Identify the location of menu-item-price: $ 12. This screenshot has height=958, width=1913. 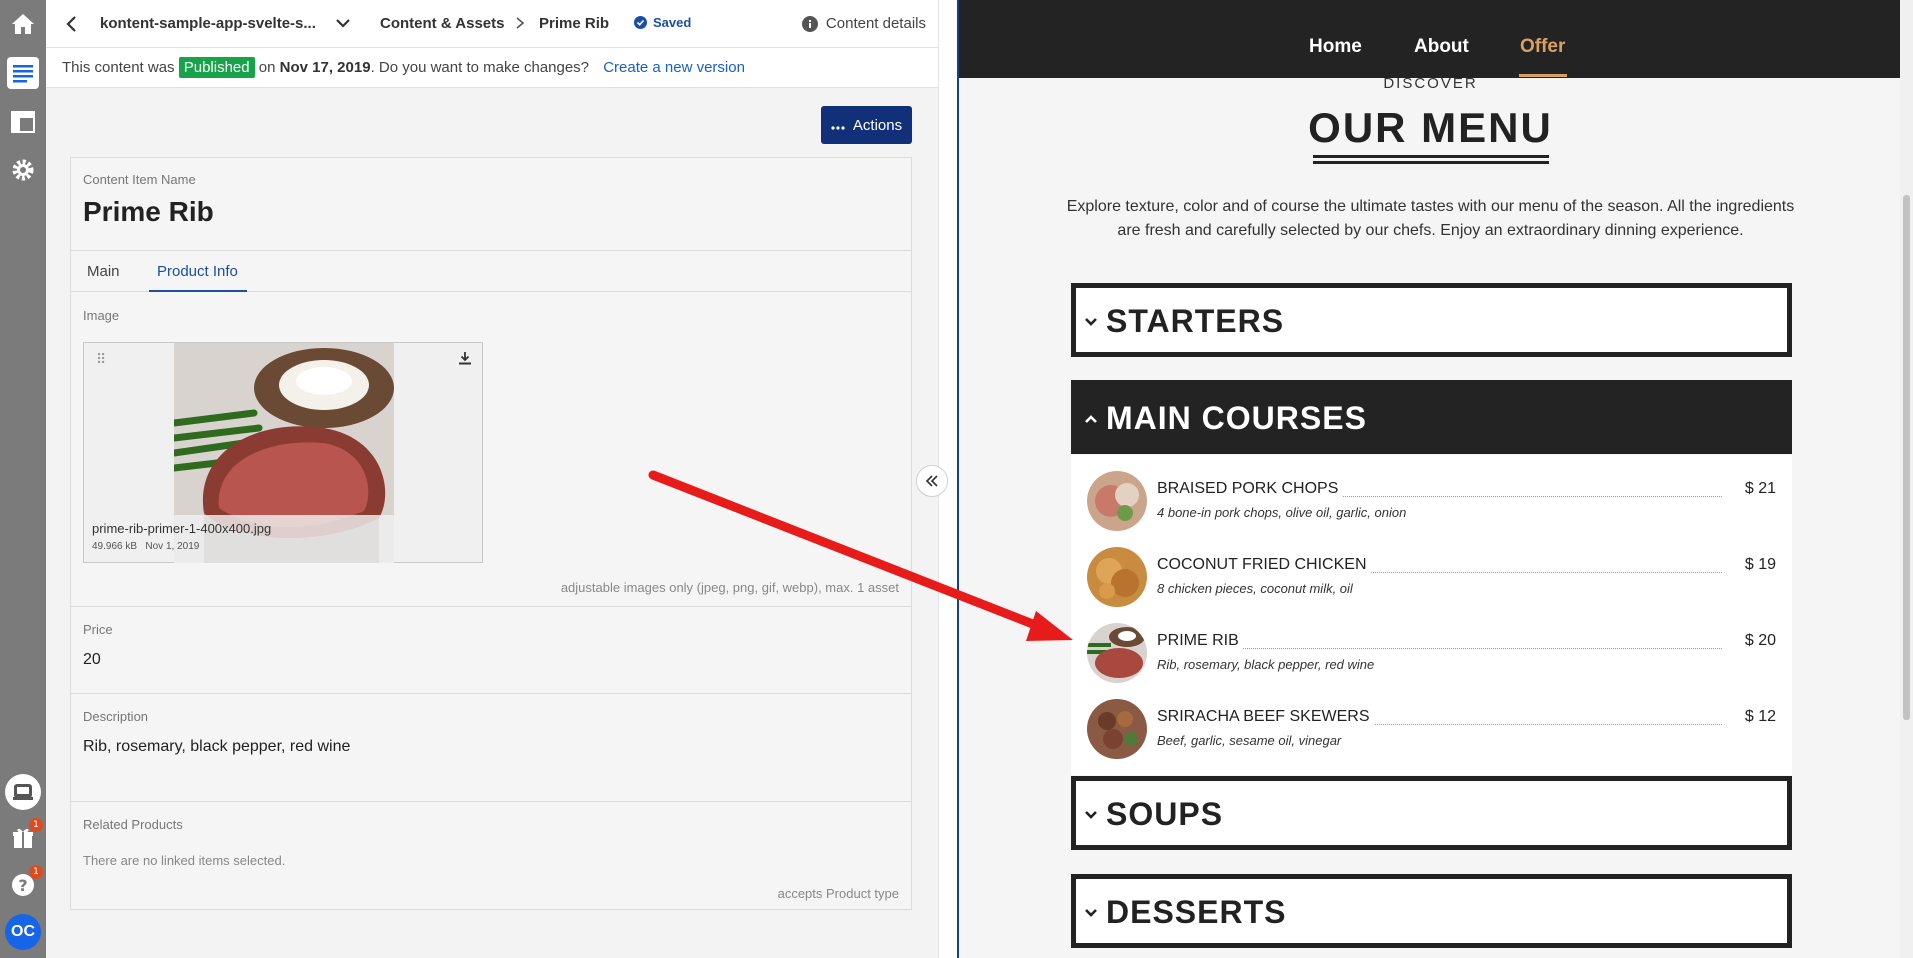
(1757, 717).